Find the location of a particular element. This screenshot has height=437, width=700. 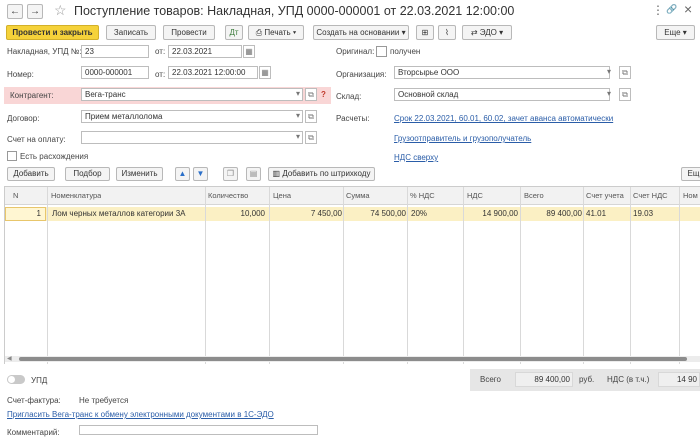

print-button: ⎙ Печать ▾ is located at coordinates (276, 32).